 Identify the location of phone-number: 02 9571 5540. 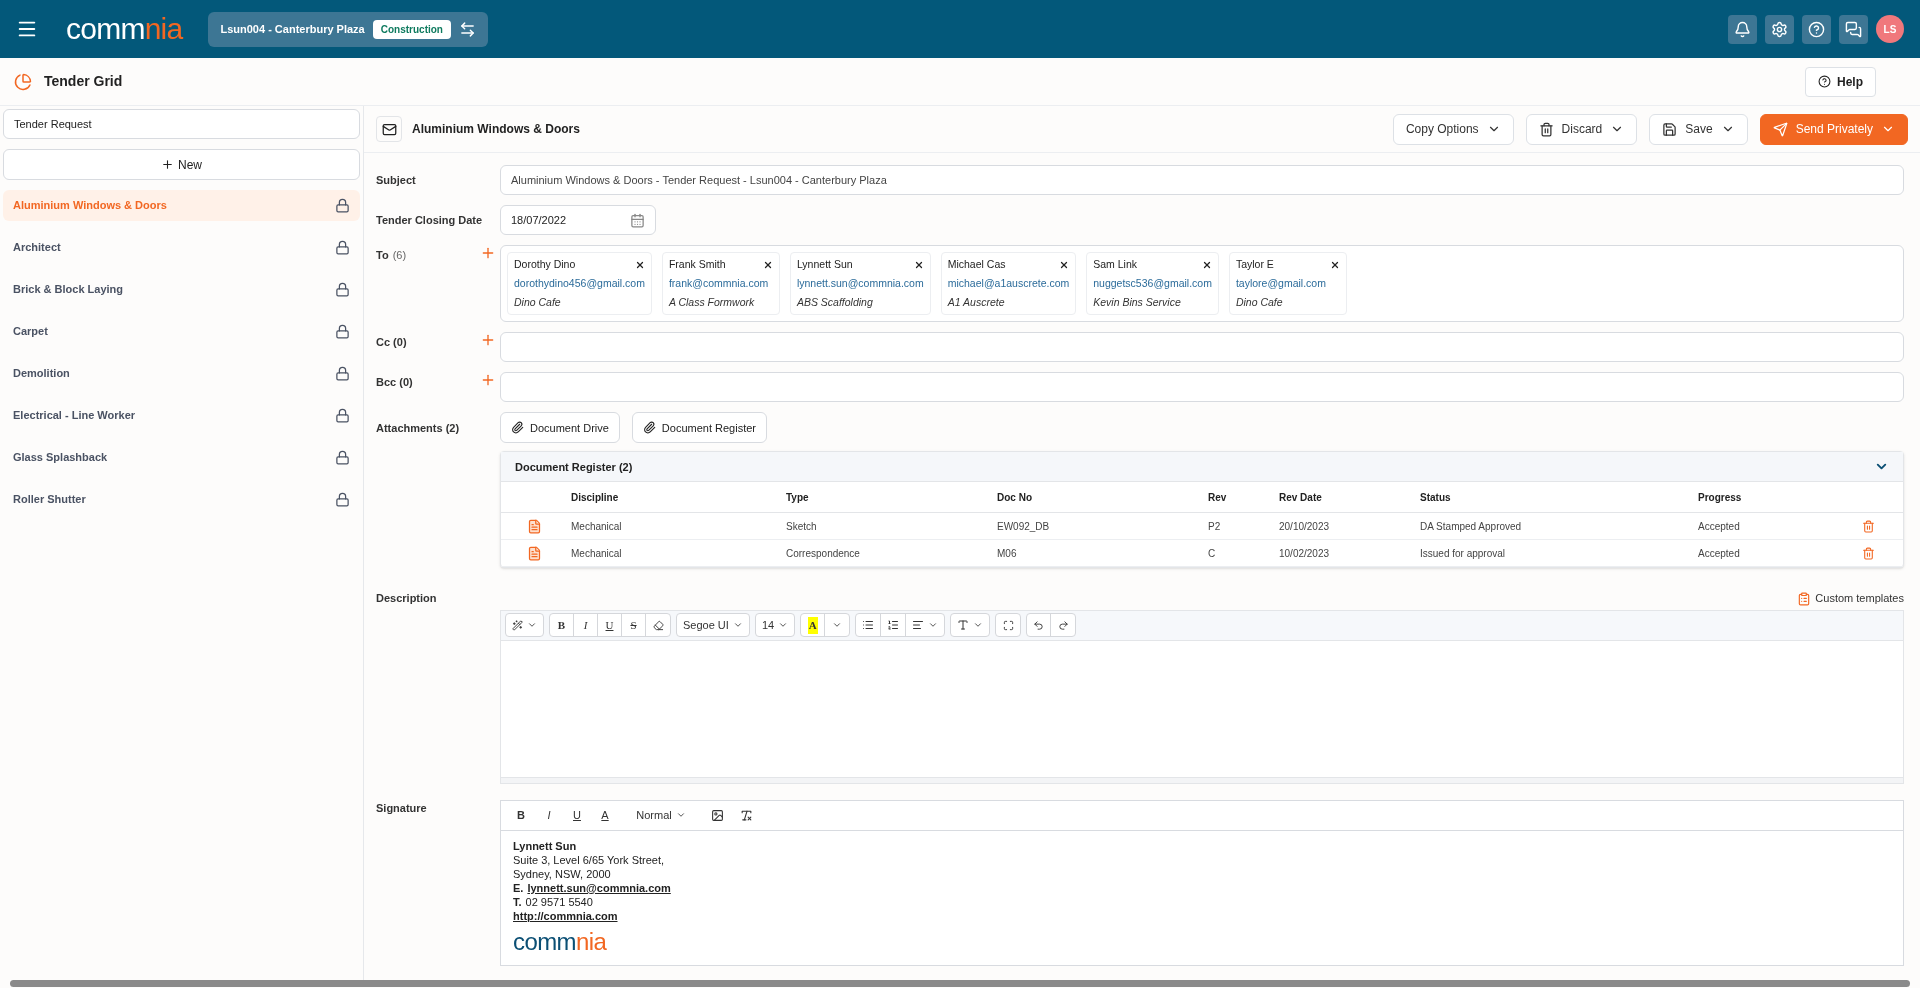
(559, 901).